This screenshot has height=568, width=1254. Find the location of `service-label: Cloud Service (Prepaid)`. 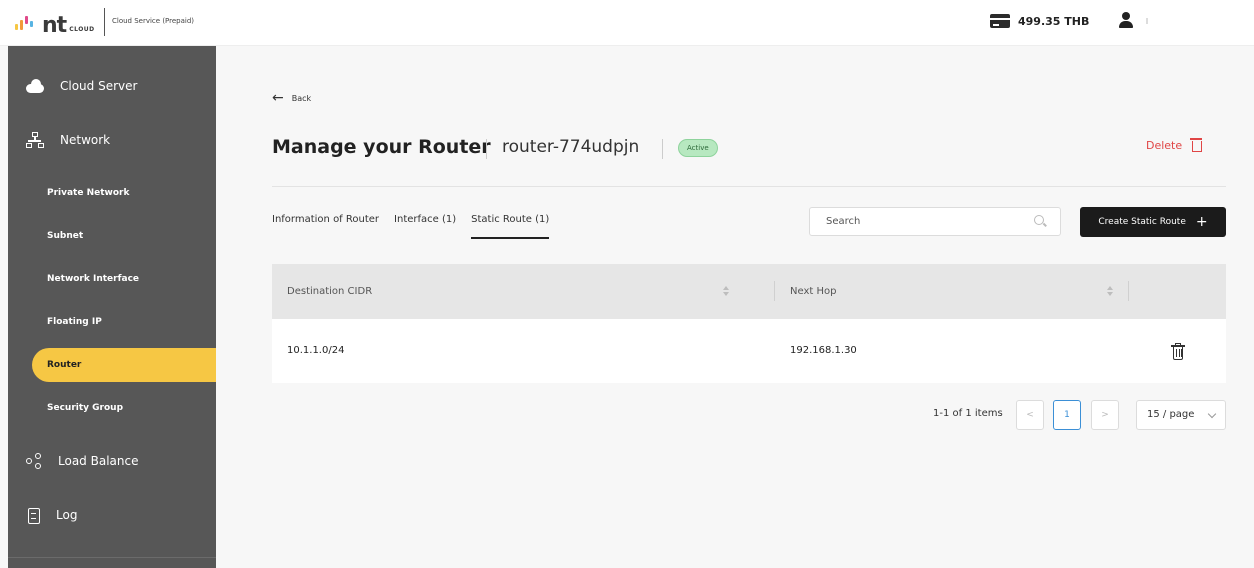

service-label: Cloud Service (Prepaid) is located at coordinates (153, 21).